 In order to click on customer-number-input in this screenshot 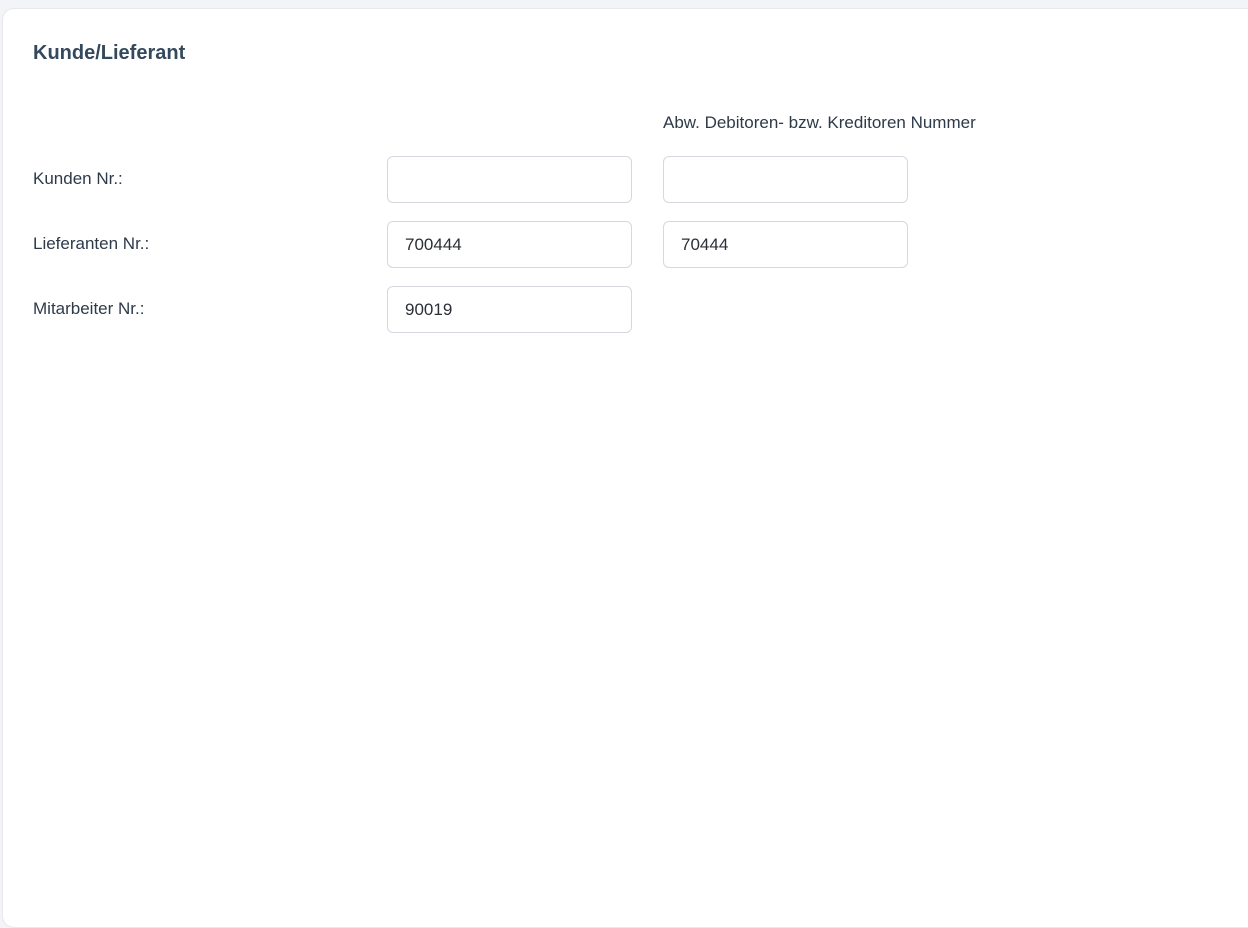, I will do `click(509, 179)`.